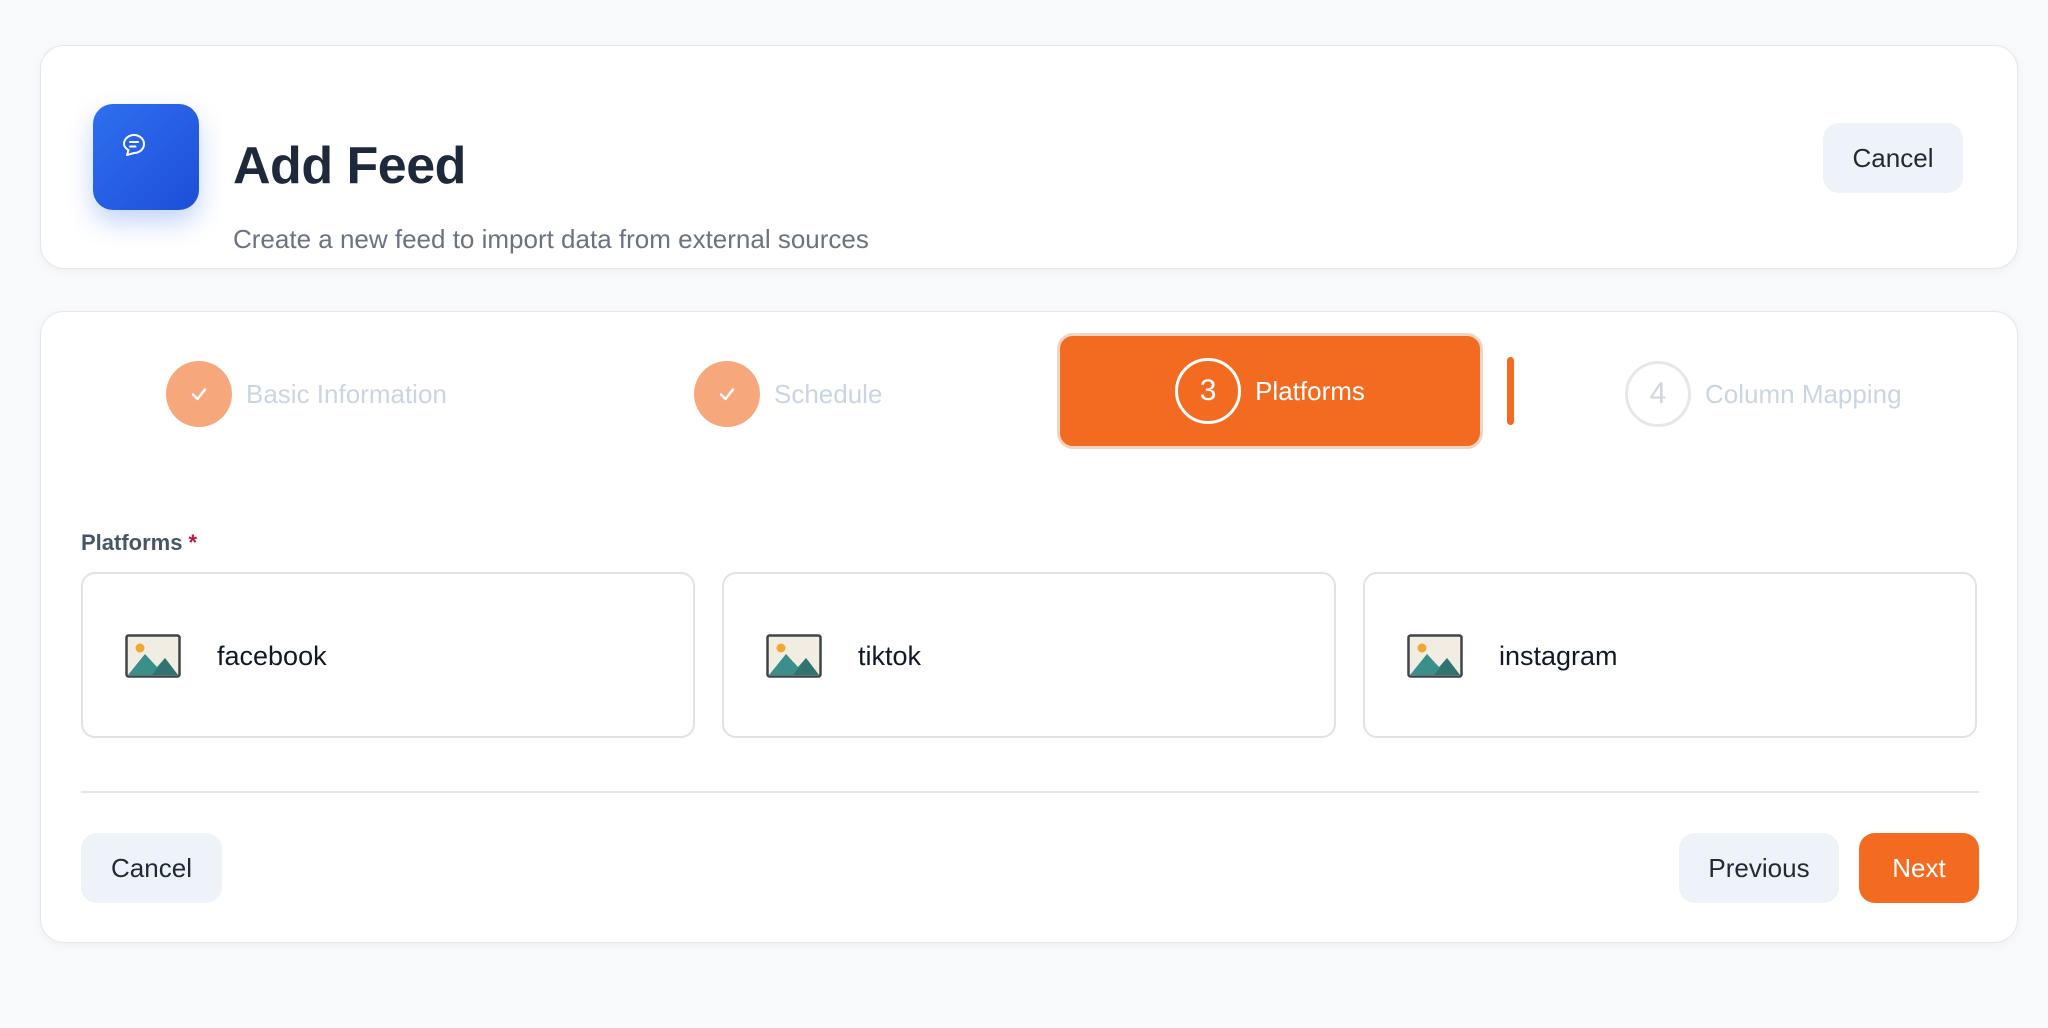 This screenshot has width=2048, height=1028. I want to click on step-label: Schedule, so click(828, 393).